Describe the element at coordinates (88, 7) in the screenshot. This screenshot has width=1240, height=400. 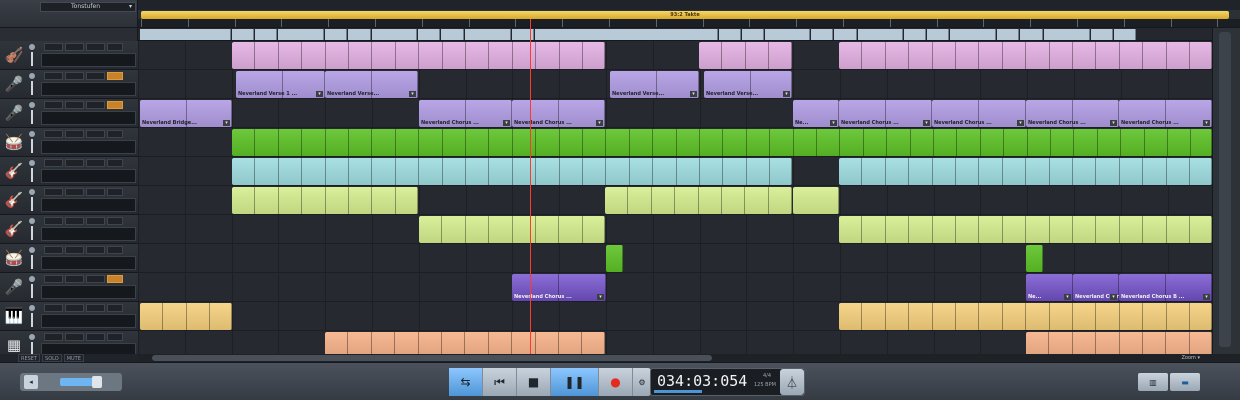
I see `scale-dropdown: Tonstufen ▾` at that location.